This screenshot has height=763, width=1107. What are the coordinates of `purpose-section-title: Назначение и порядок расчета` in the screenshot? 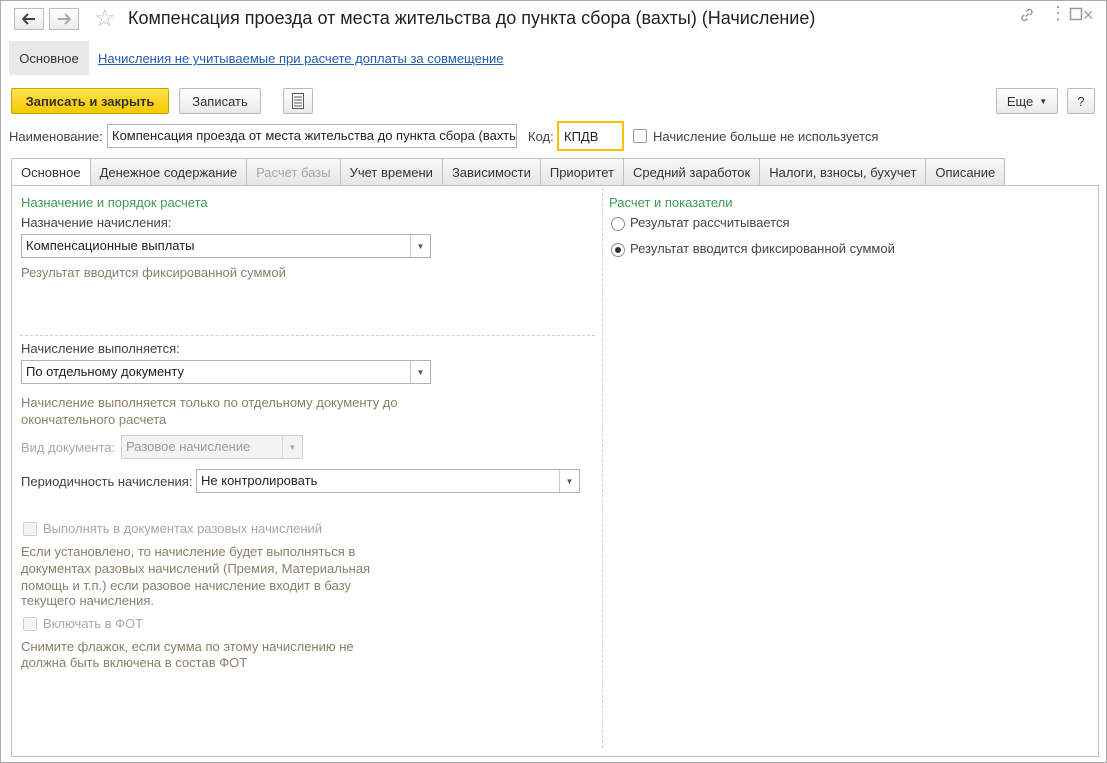 It's located at (114, 202).